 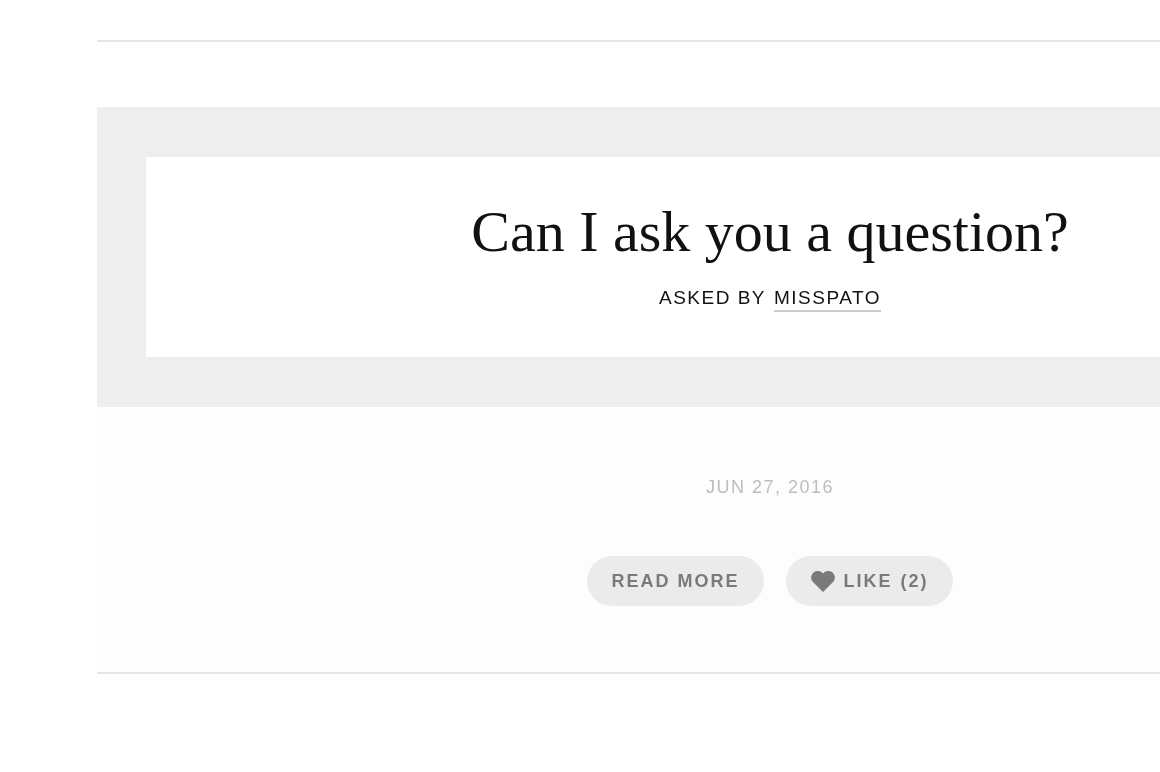 I want to click on read-more-button: READ MORE, so click(x=675, y=581).